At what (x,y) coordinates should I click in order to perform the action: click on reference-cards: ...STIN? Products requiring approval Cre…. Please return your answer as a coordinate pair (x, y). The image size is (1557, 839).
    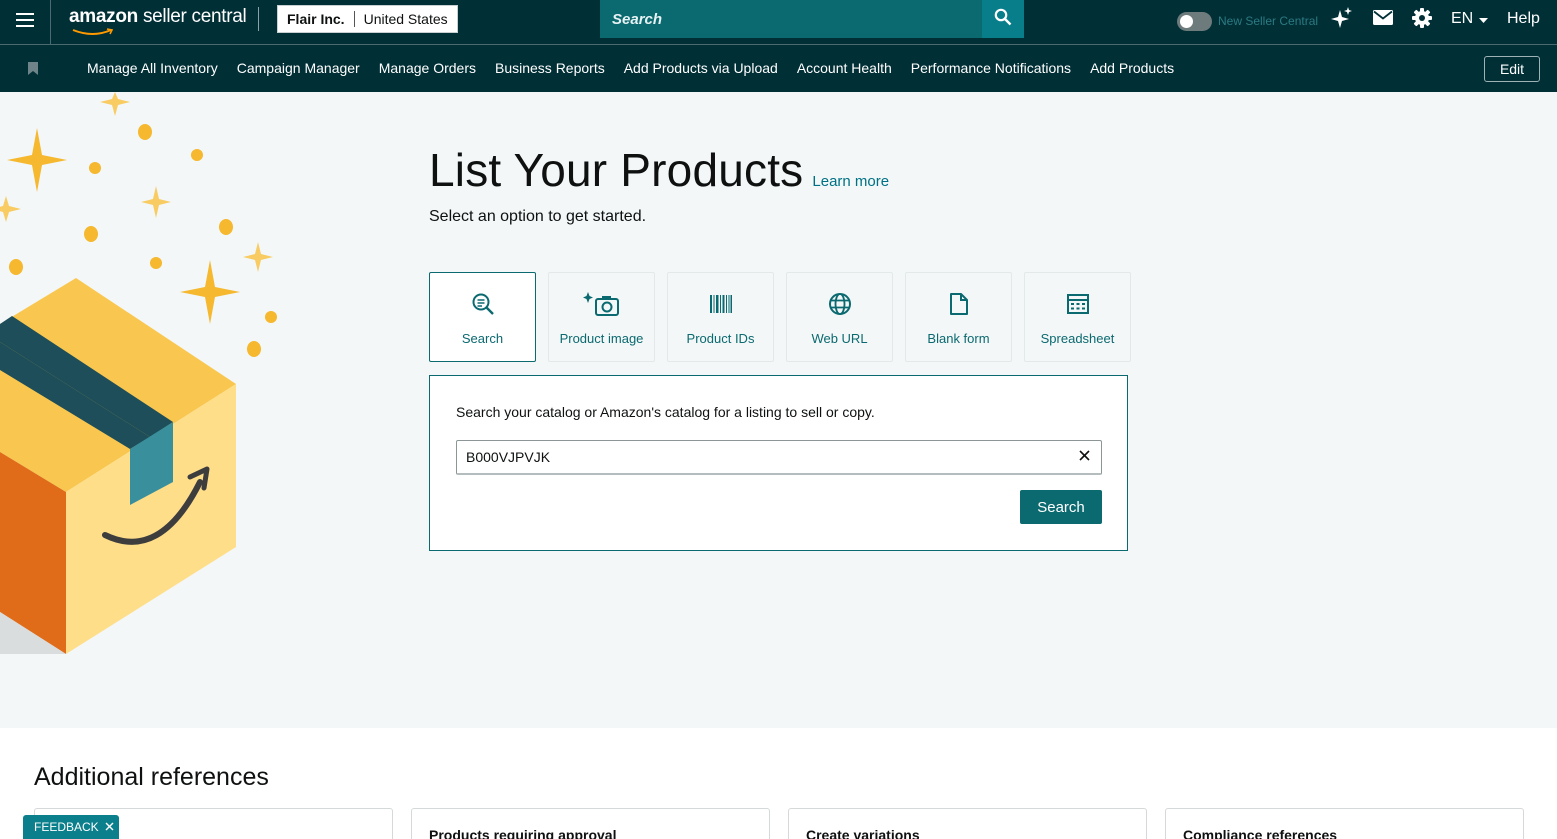
    Looking at the image, I should click on (779, 823).